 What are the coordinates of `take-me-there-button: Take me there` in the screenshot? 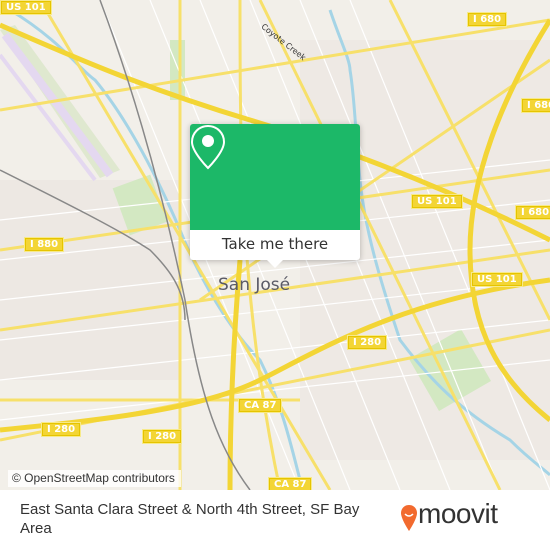 It's located at (275, 245).